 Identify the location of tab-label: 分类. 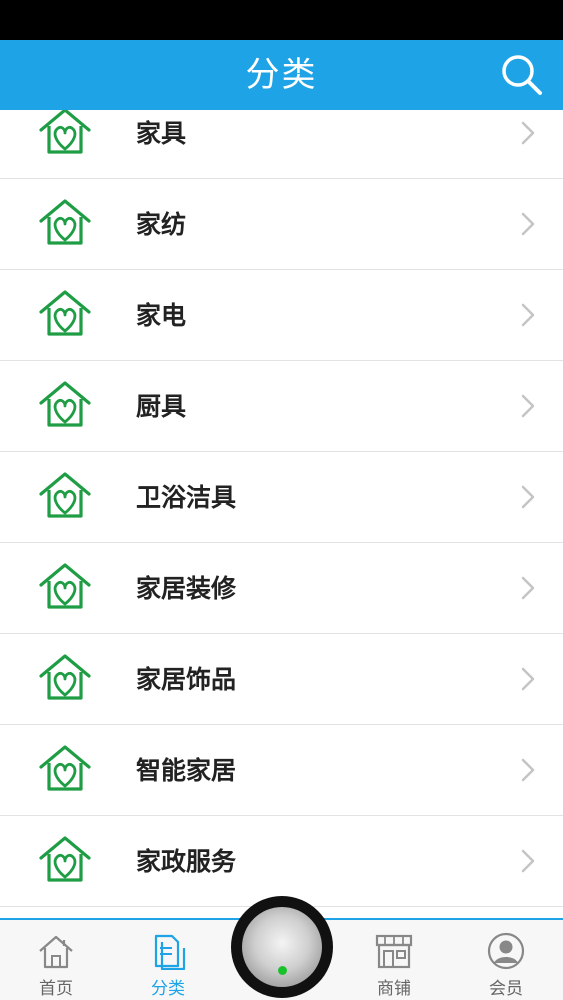
(168, 989).